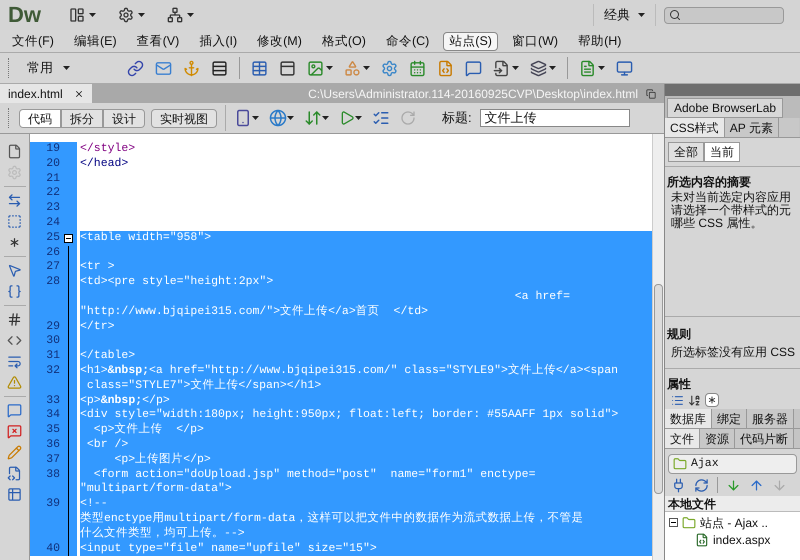 Image resolution: width=800 pixels, height=560 pixels. What do you see at coordinates (14, 221) in the screenshot?
I see `selection-icon` at bounding box center [14, 221].